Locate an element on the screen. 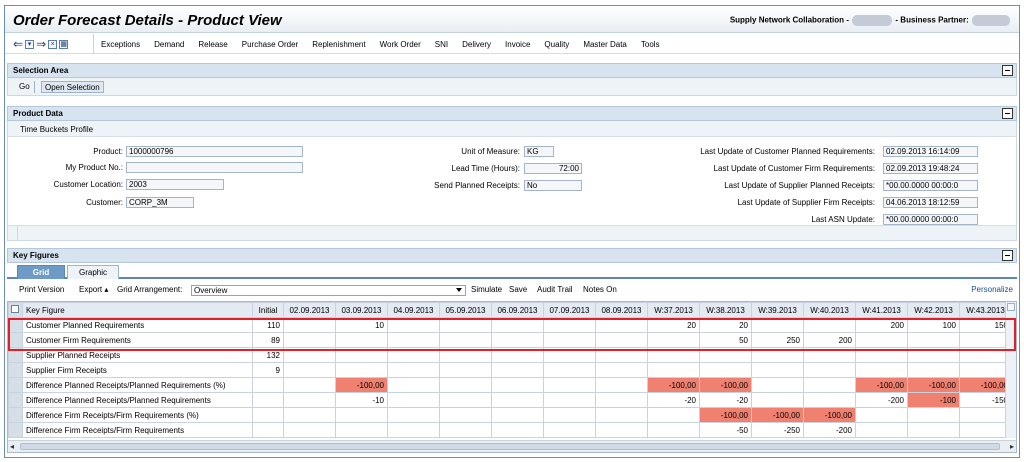 This screenshot has width=1024, height=462. menu-item-sni: SNI is located at coordinates (441, 44).